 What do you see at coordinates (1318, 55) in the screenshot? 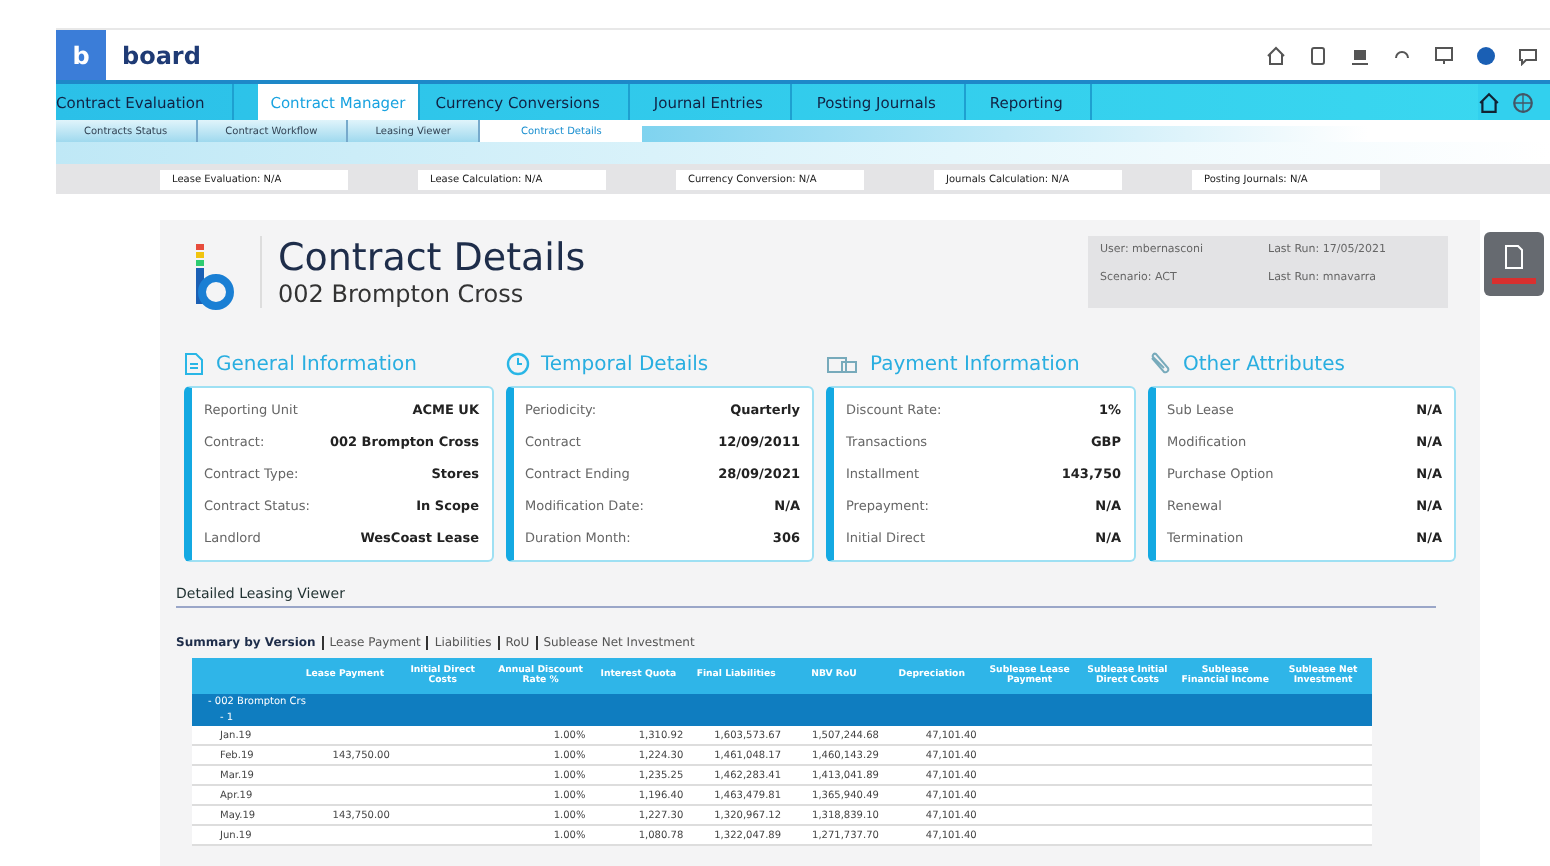
I see `book-icon` at bounding box center [1318, 55].